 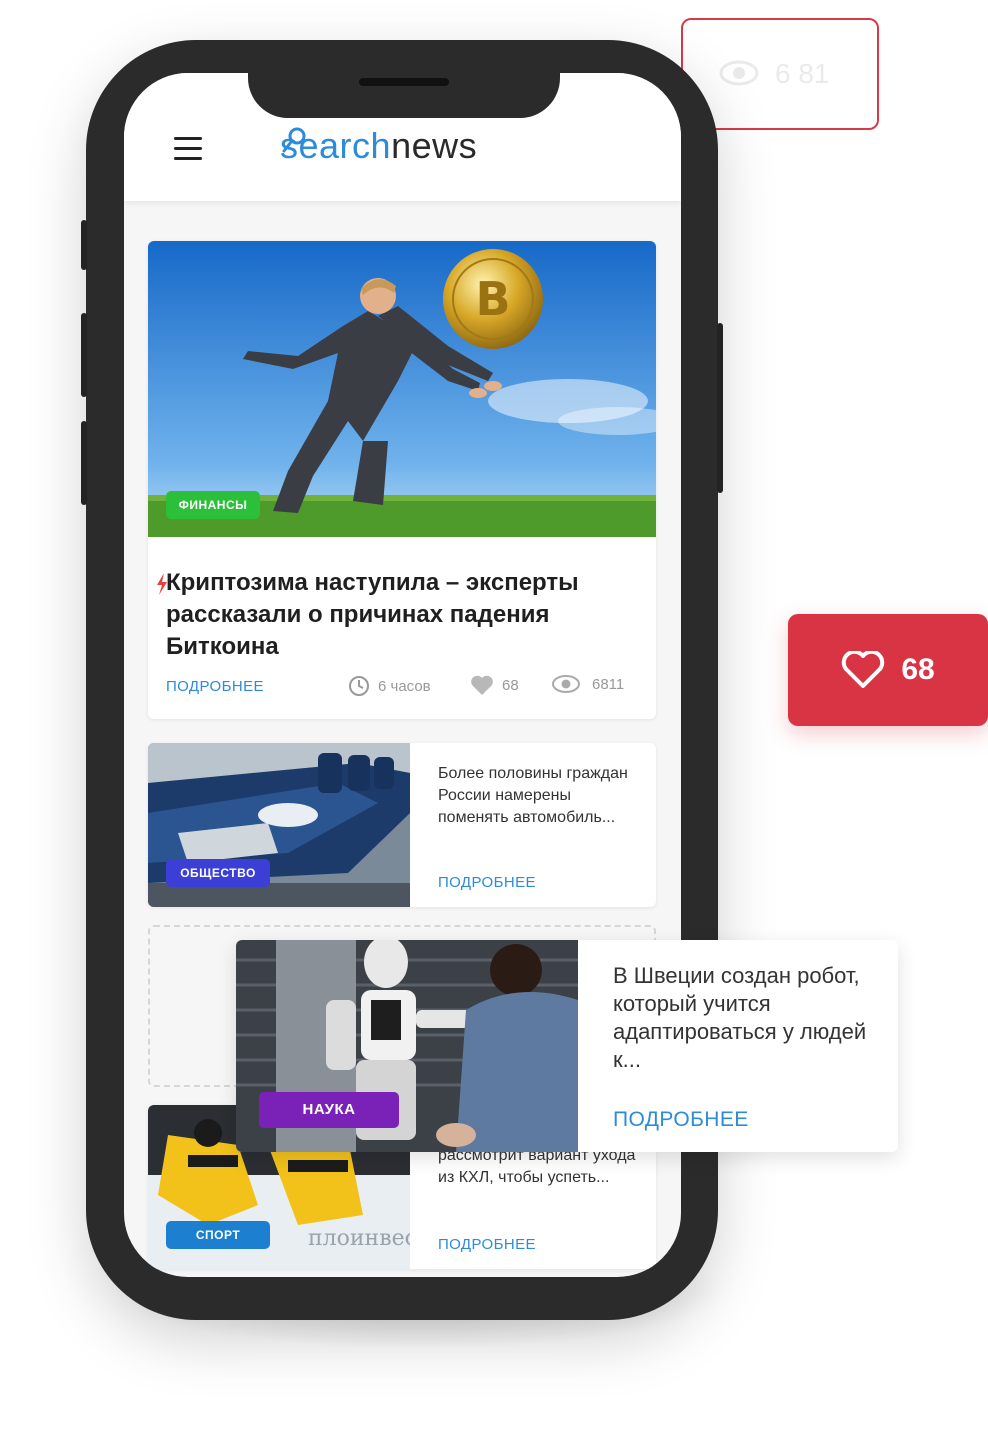 What do you see at coordinates (188, 148) in the screenshot?
I see `hamburger-menu-icon` at bounding box center [188, 148].